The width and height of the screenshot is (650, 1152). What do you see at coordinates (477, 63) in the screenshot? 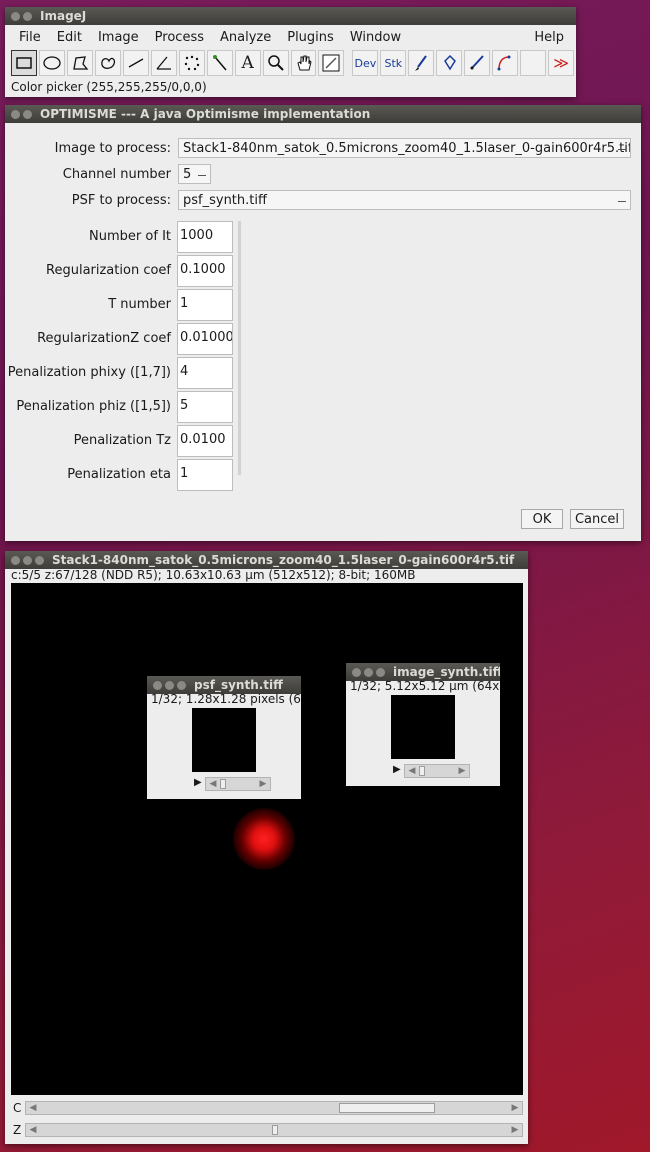
I see `pencil-tool-icon` at bounding box center [477, 63].